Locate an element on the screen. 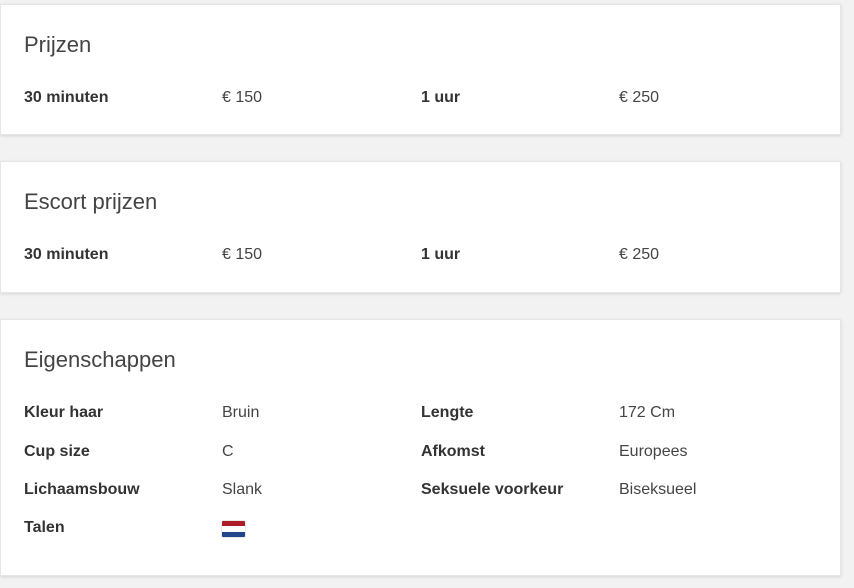 Image resolution: width=854 pixels, height=588 pixels. property-label-origin: Afkomst is located at coordinates (453, 451).